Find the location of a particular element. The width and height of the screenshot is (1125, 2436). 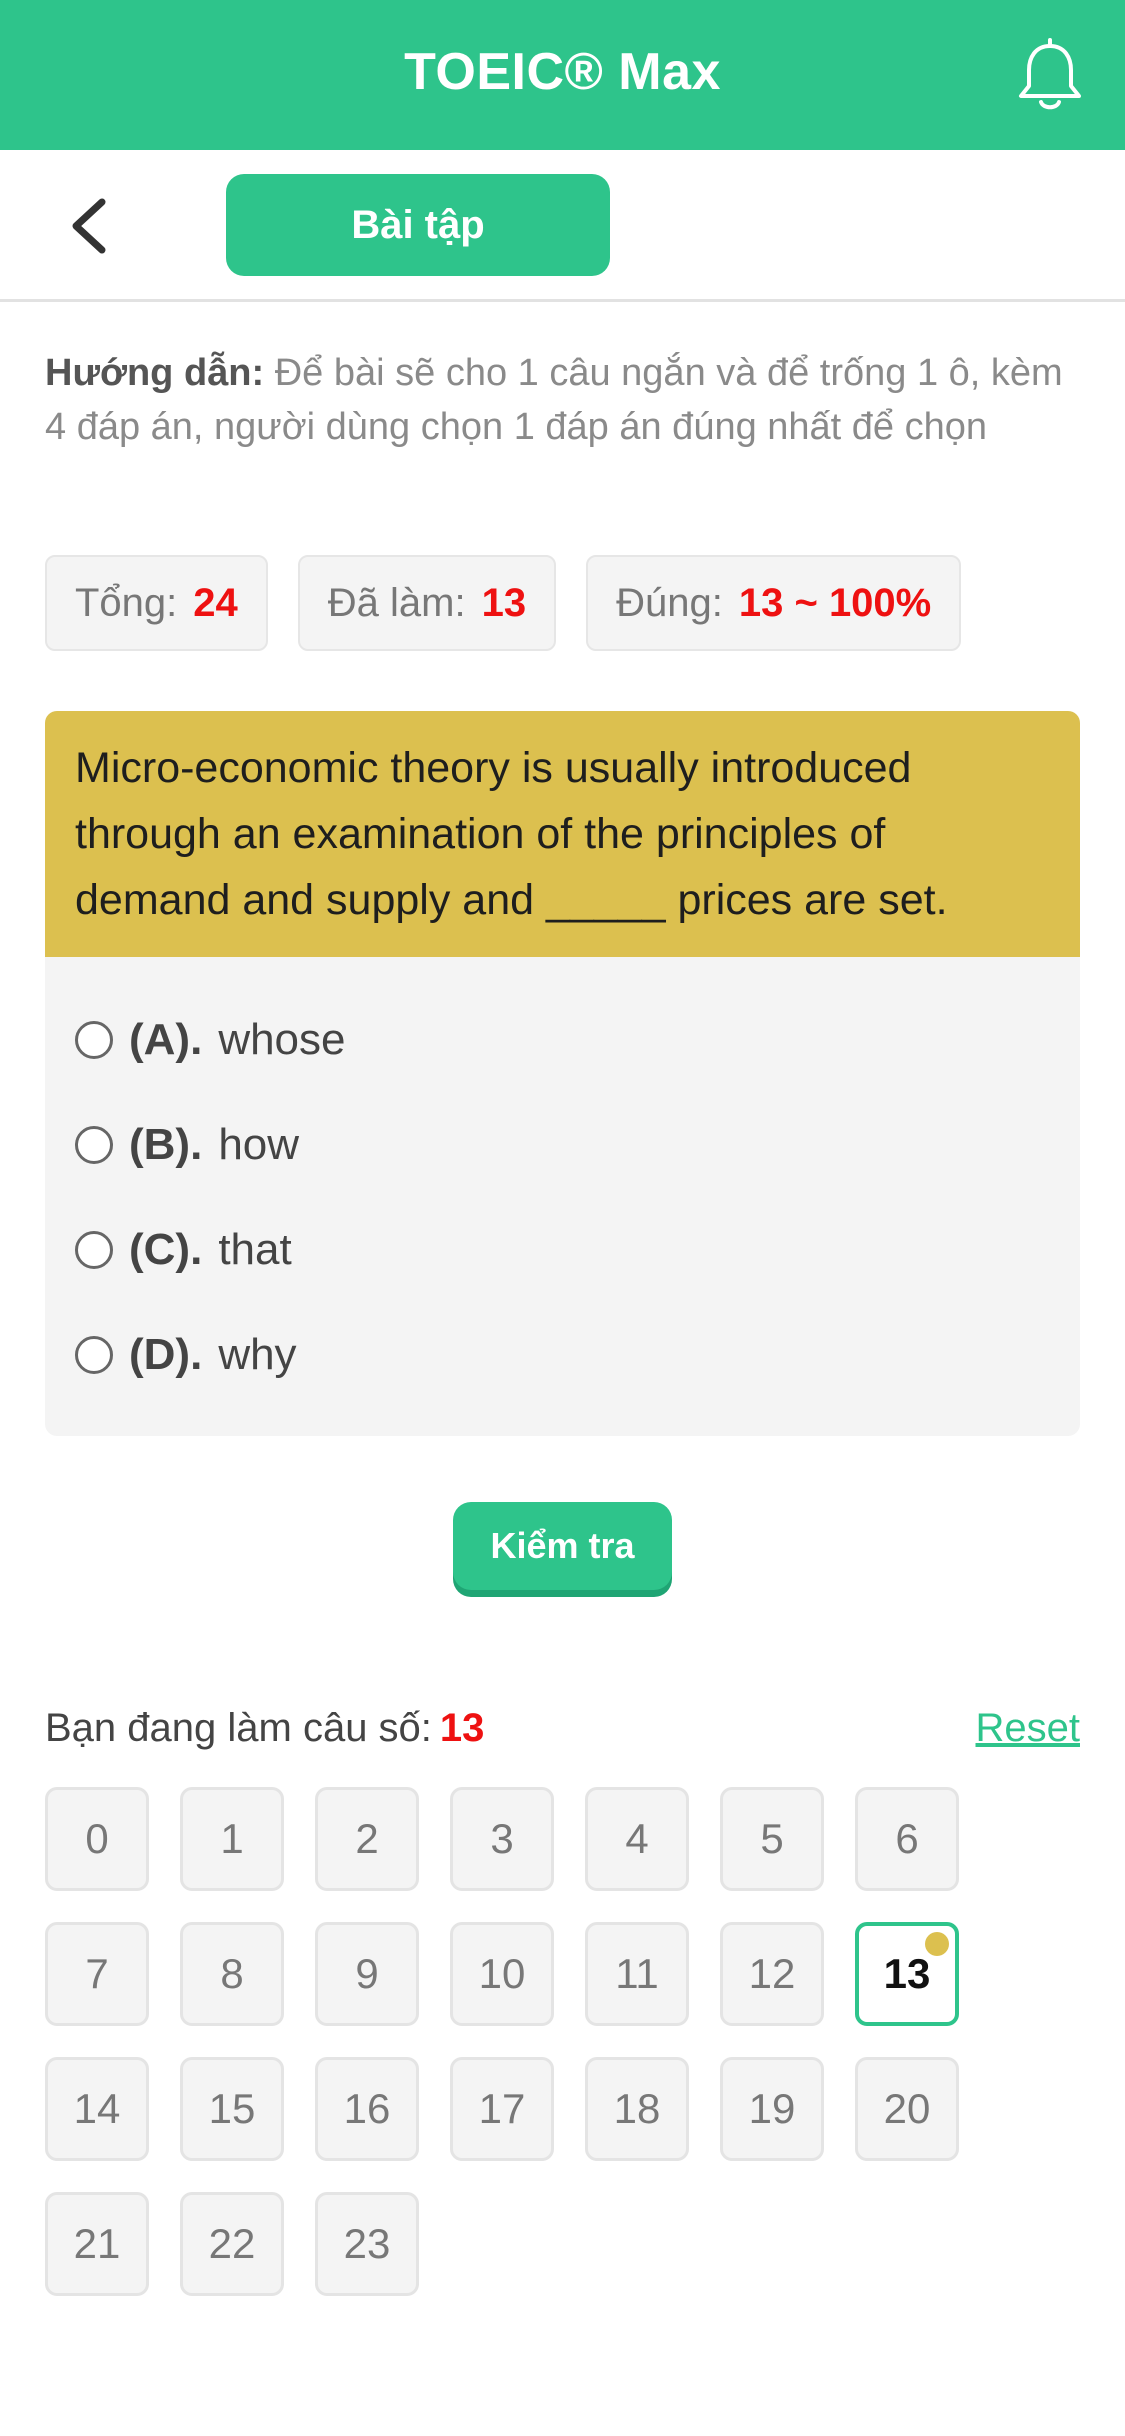

radio-a is located at coordinates (94, 1039).